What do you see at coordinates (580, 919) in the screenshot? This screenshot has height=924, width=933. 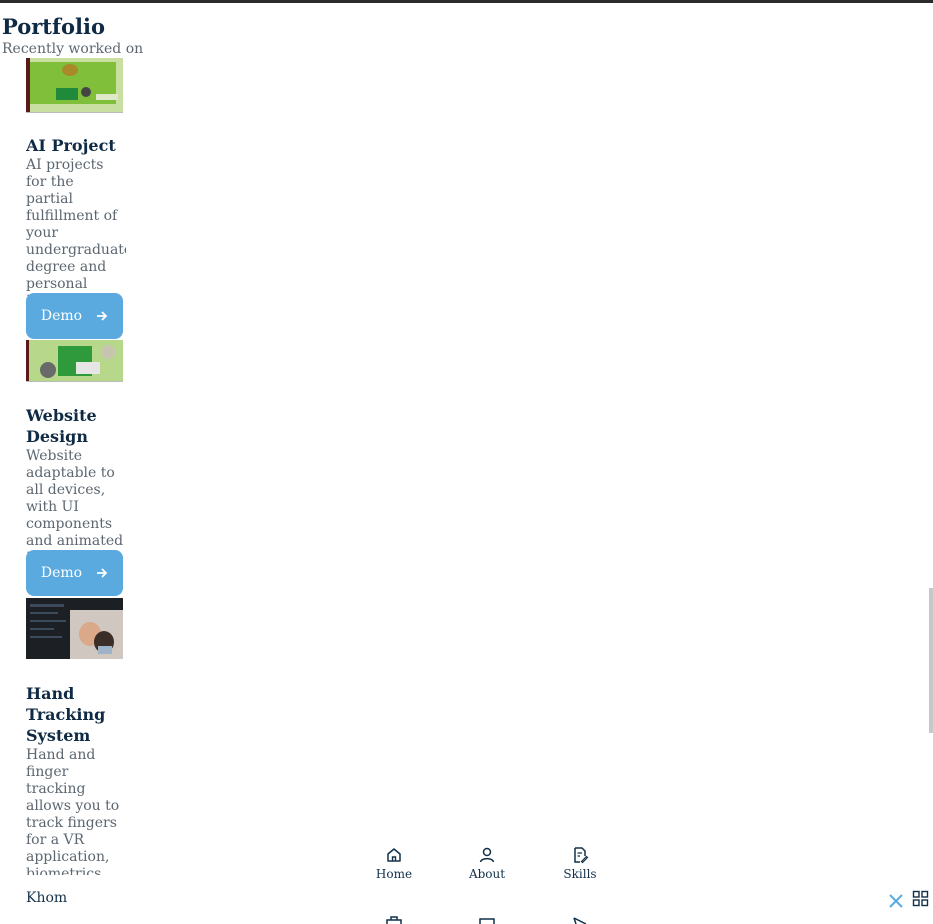 I see `send-icon` at bounding box center [580, 919].